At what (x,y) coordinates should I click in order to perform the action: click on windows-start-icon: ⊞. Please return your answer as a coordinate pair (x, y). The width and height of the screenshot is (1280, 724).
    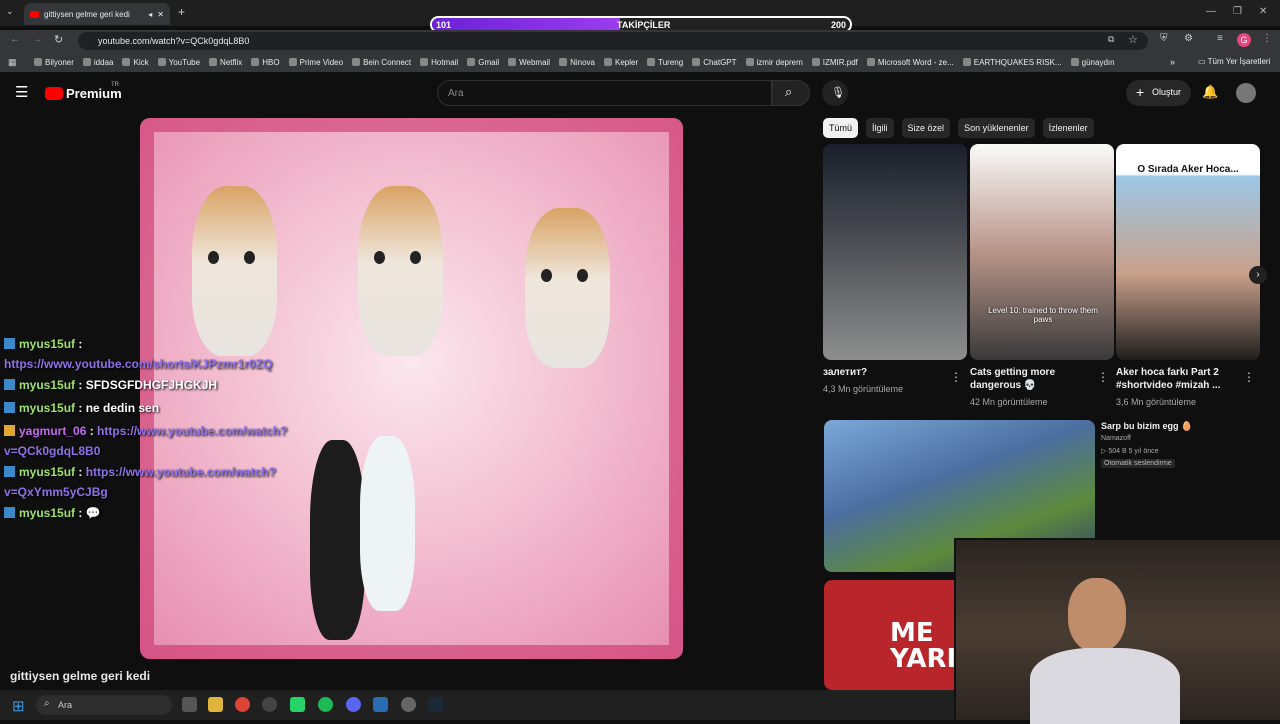
    Looking at the image, I should click on (18, 706).